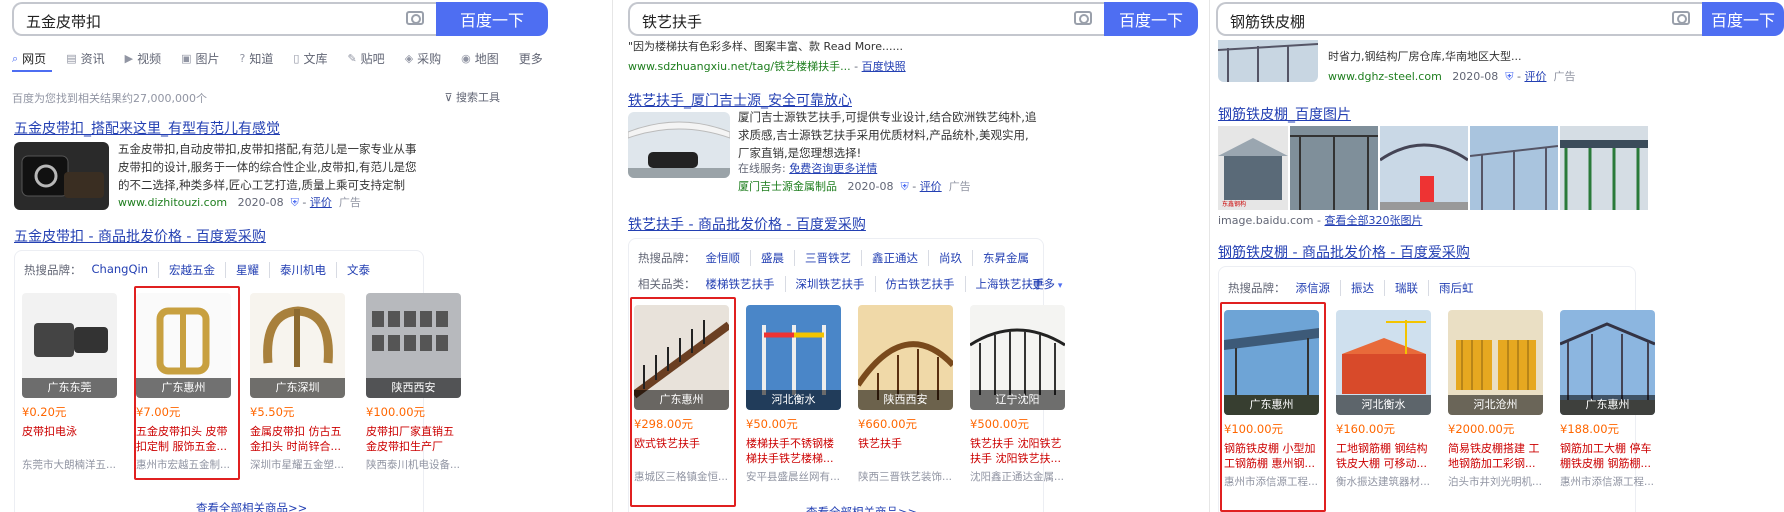 This screenshot has height=512, width=1784. I want to click on category-link: 深圳铁艺扶手, so click(836, 284).